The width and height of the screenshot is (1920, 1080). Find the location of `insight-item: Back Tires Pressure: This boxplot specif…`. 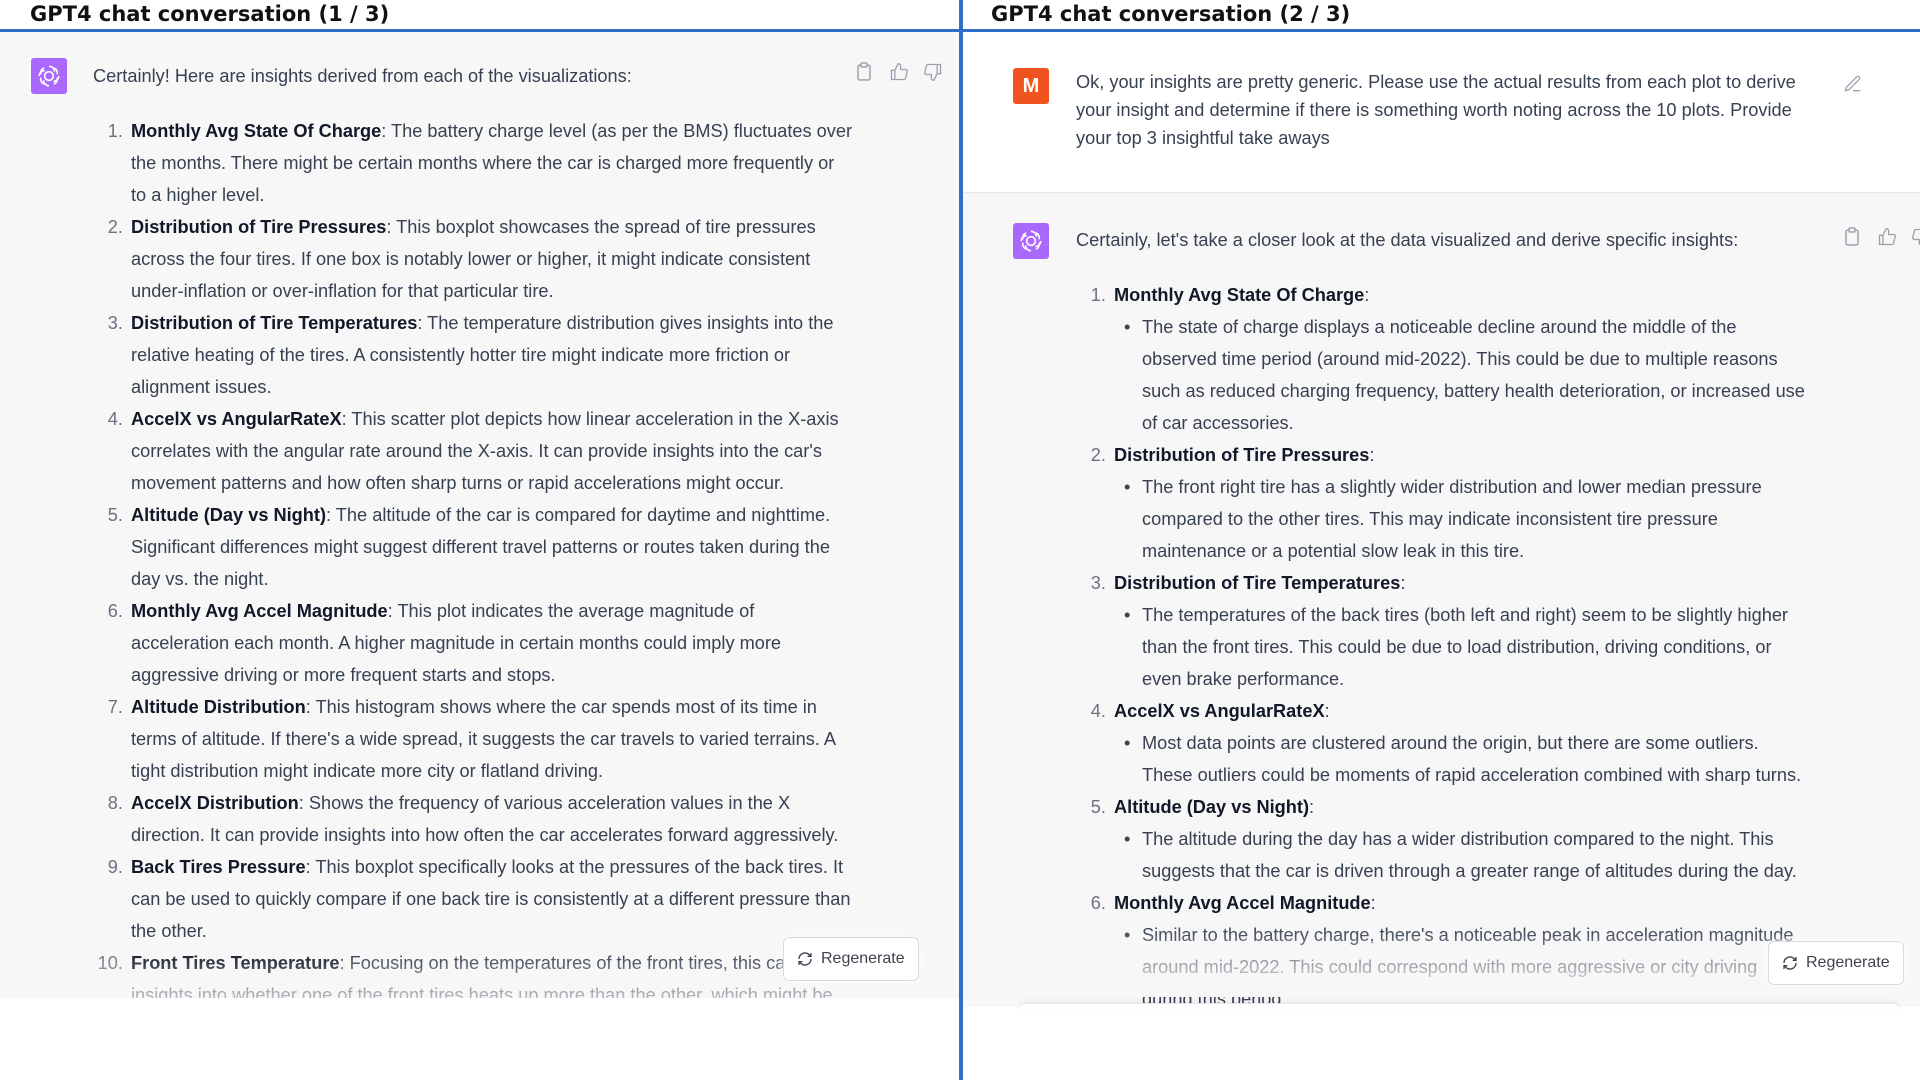

insight-item: Back Tires Pressure: This boxplot specif… is located at coordinates (490, 899).